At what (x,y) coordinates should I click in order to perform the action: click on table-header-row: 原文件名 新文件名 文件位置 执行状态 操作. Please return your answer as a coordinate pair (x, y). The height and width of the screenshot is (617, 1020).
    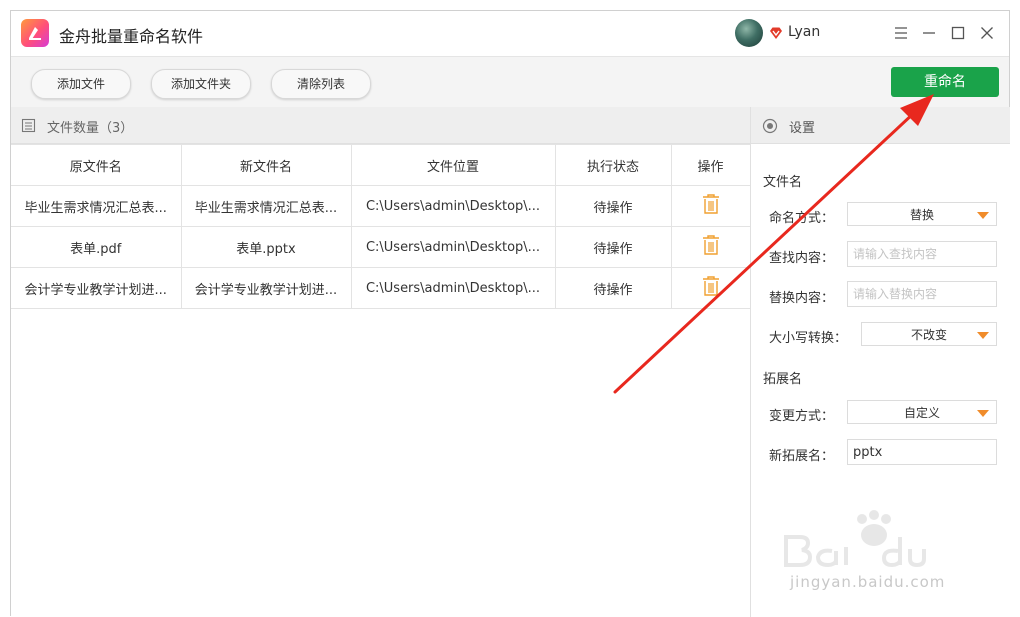
    Looking at the image, I should click on (381, 165).